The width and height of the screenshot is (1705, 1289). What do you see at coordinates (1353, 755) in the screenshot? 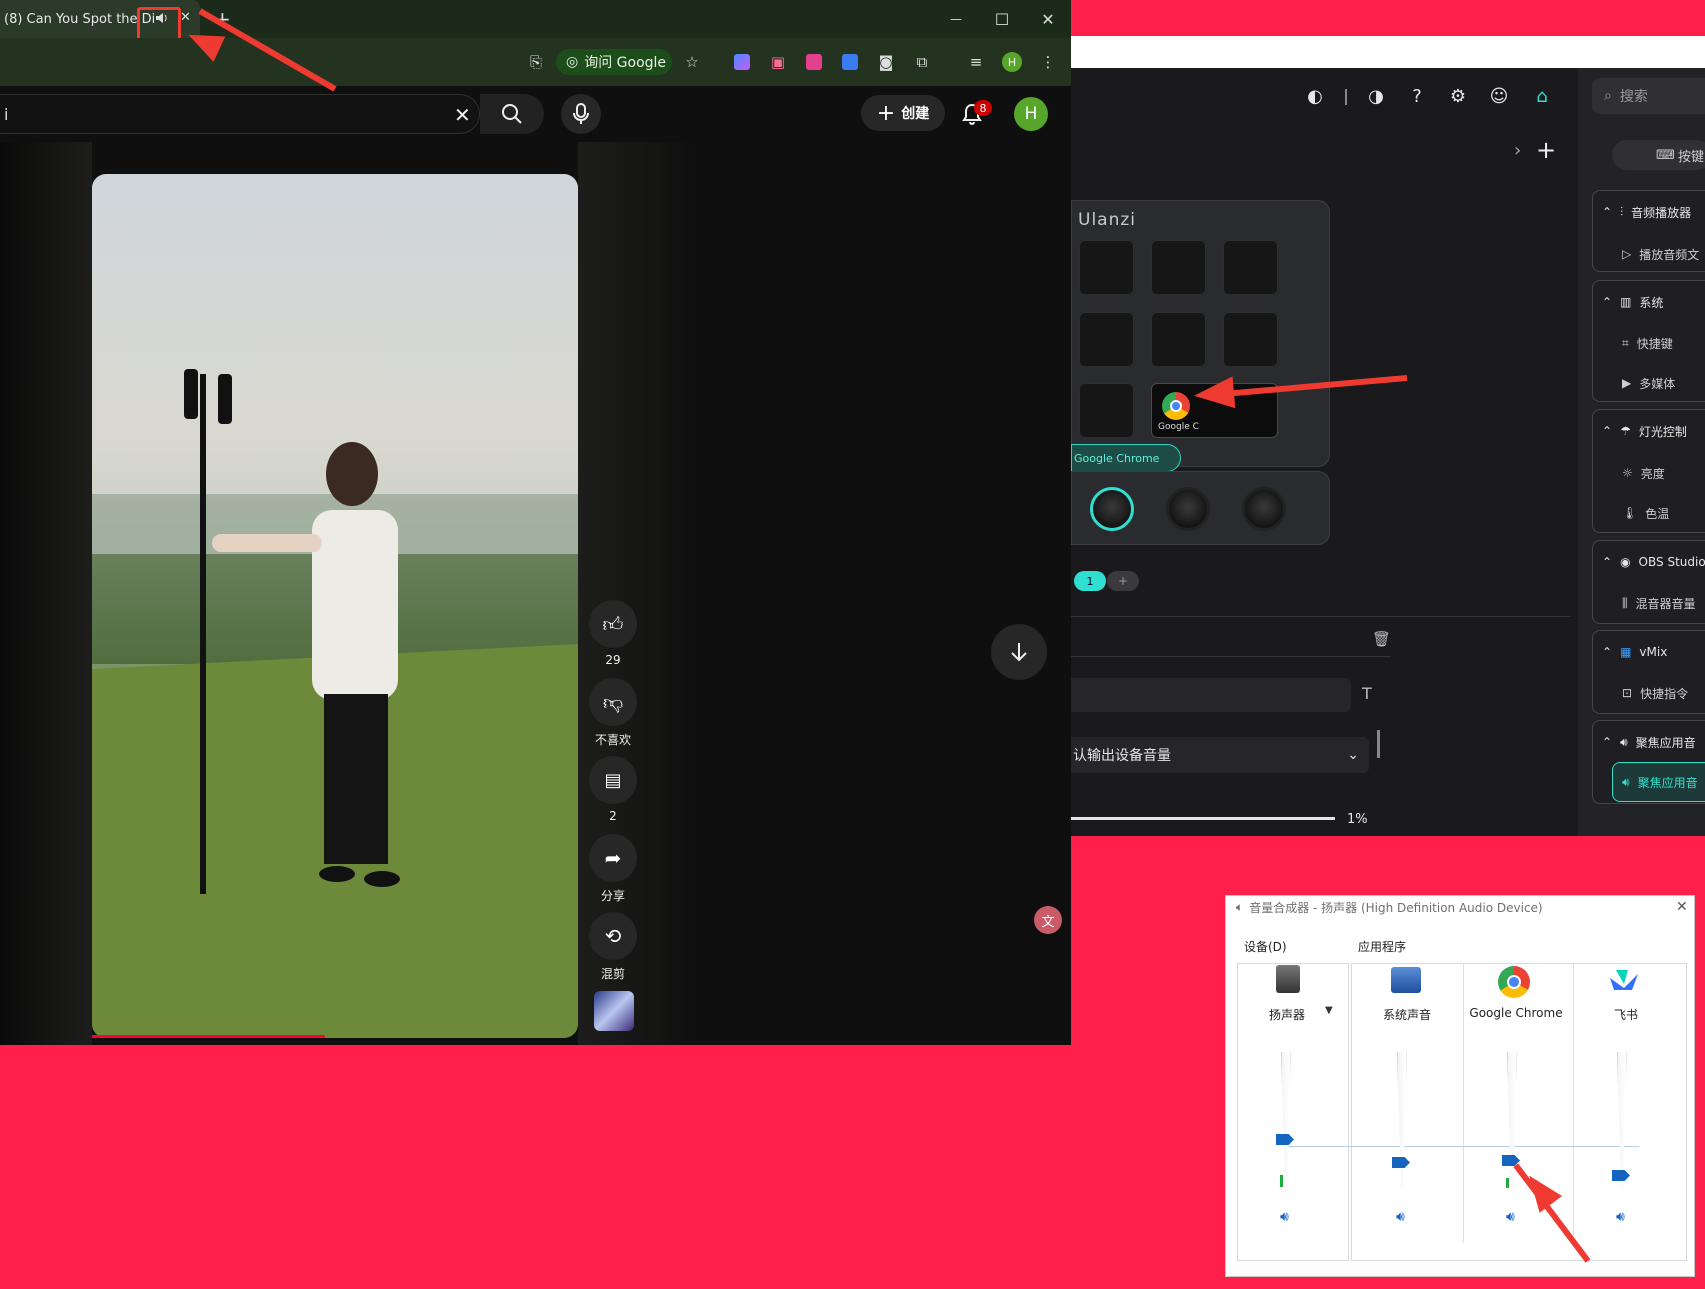
I see `chevron-down-icon: ⌄` at bounding box center [1353, 755].